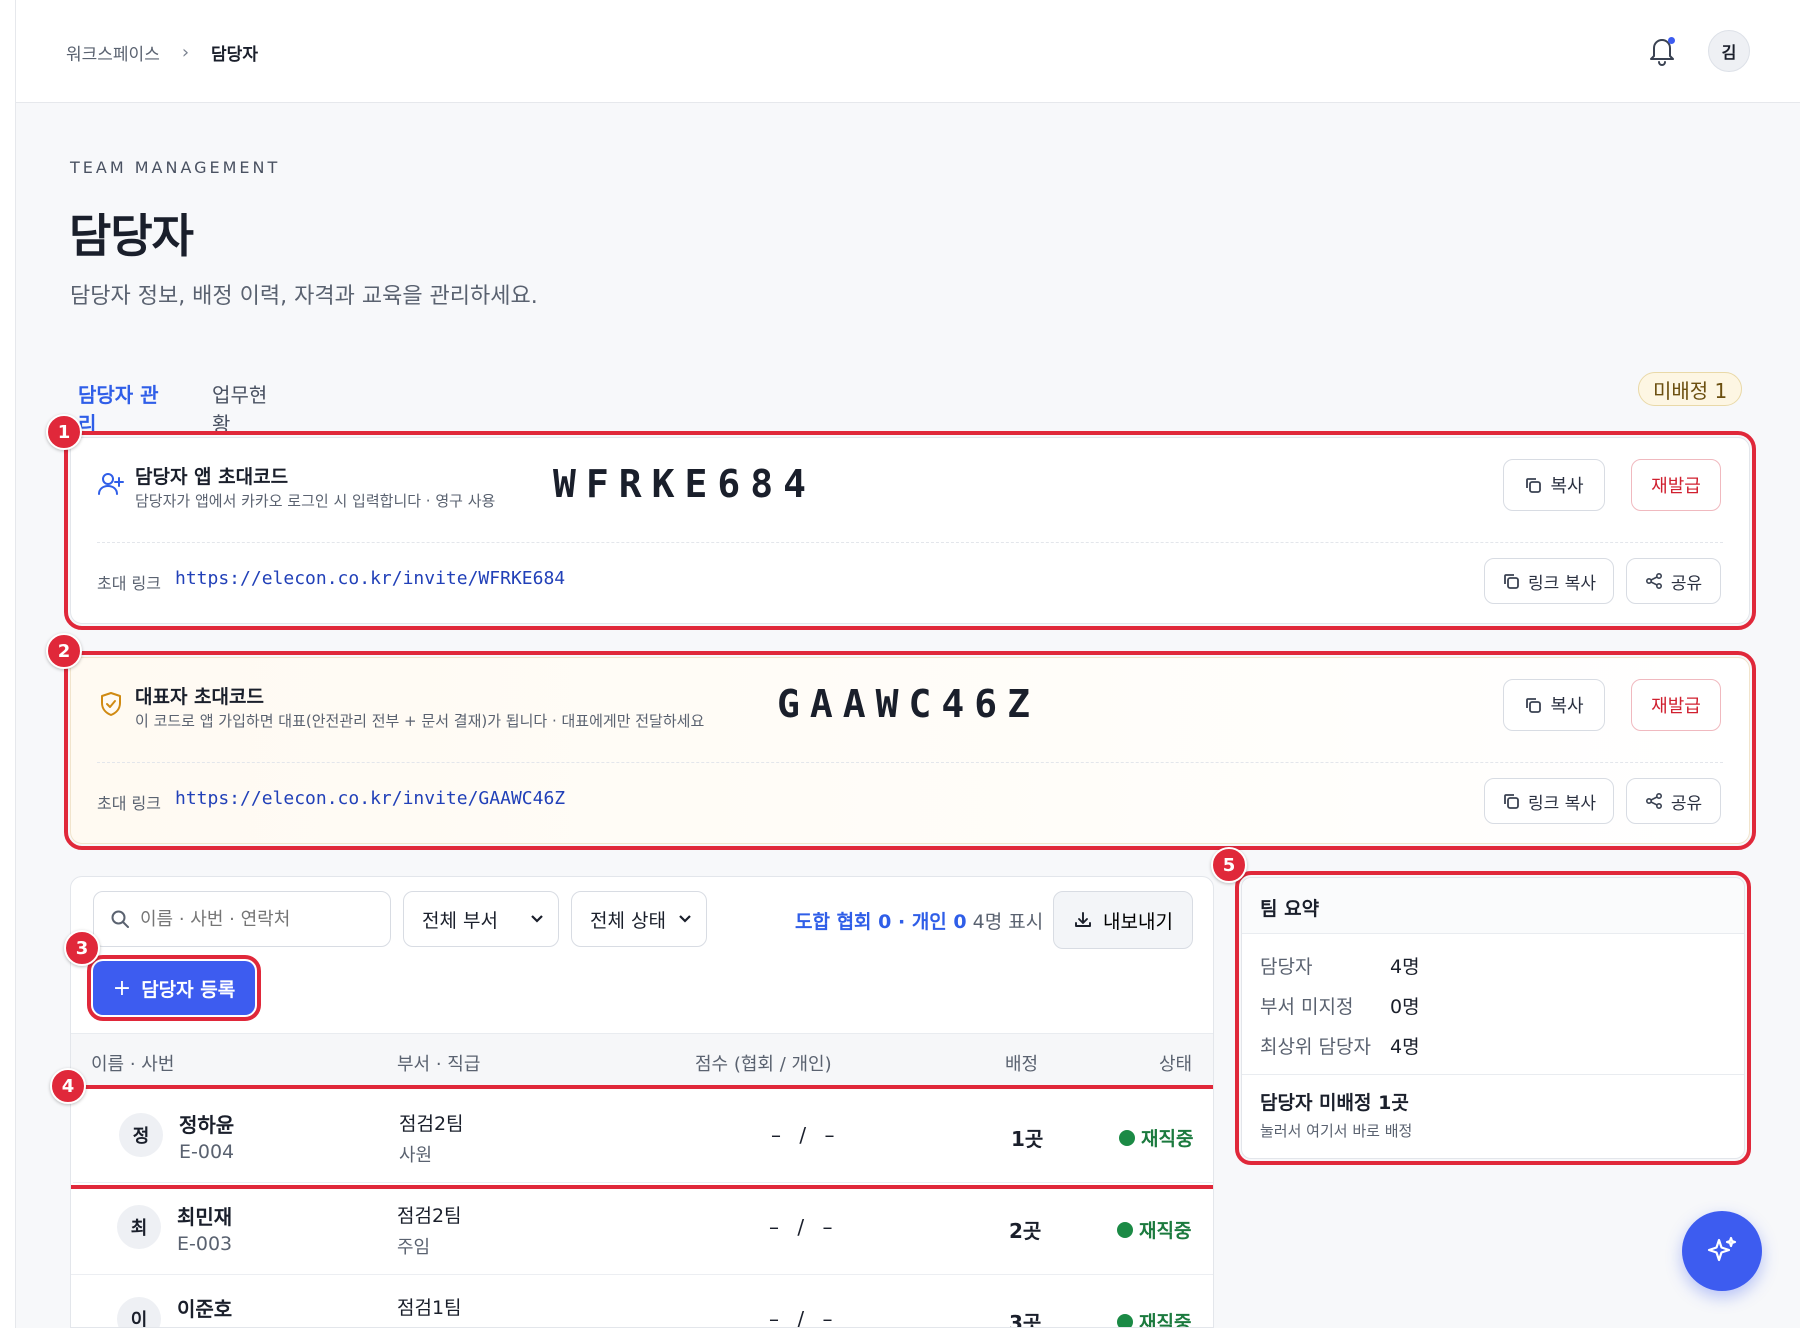  Describe the element at coordinates (132, 1063) in the screenshot. I see `col-name: 이름 · 사번` at that location.